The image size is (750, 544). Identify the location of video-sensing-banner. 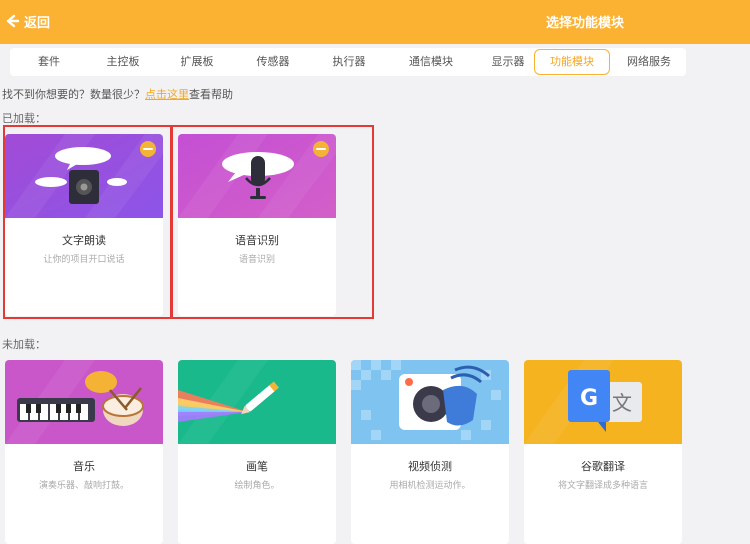
(430, 402).